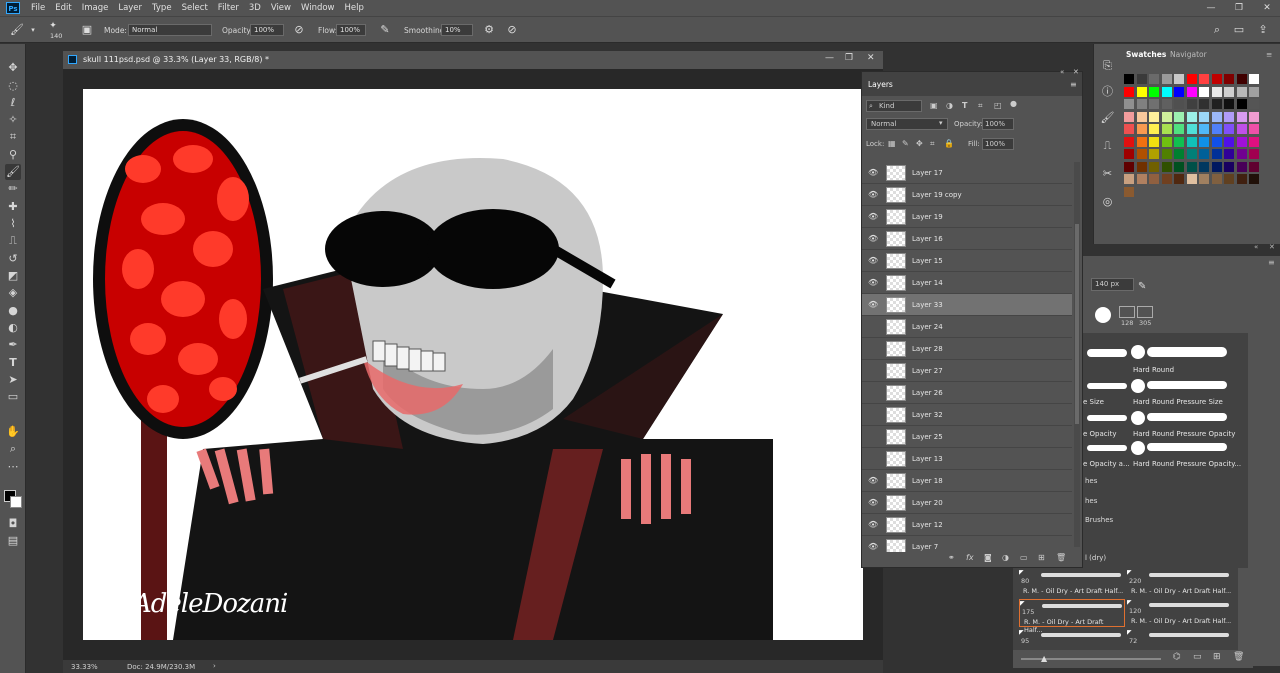  Describe the element at coordinates (281, 8) in the screenshot. I see `menu-view: View` at that location.